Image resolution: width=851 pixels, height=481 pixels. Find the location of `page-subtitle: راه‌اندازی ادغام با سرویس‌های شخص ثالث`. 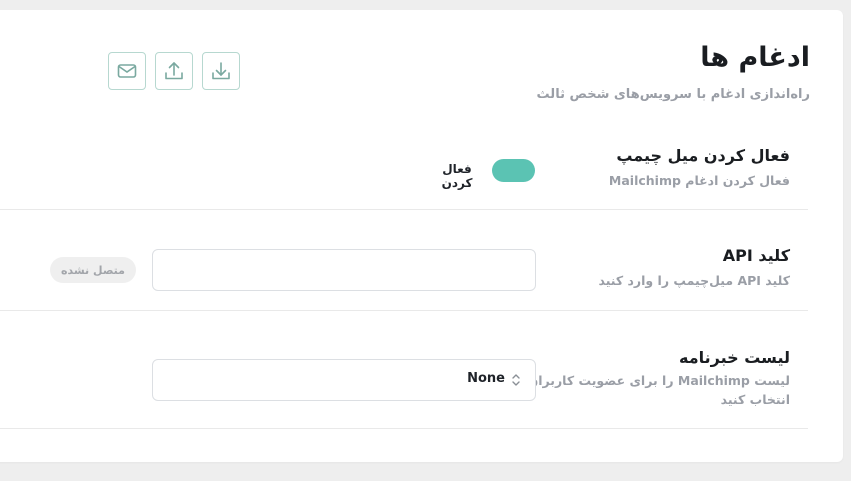

page-subtitle: راه‌اندازی ادغام با سرویس‌های شخص ثالث is located at coordinates (673, 94).